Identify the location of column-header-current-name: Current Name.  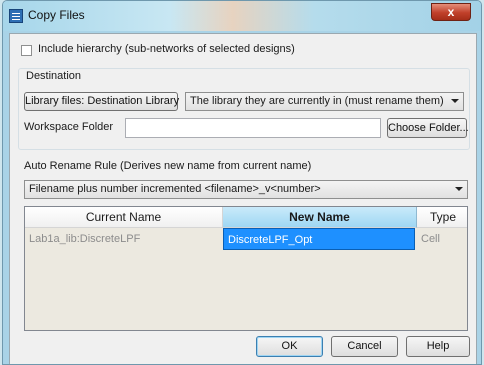
(124, 217).